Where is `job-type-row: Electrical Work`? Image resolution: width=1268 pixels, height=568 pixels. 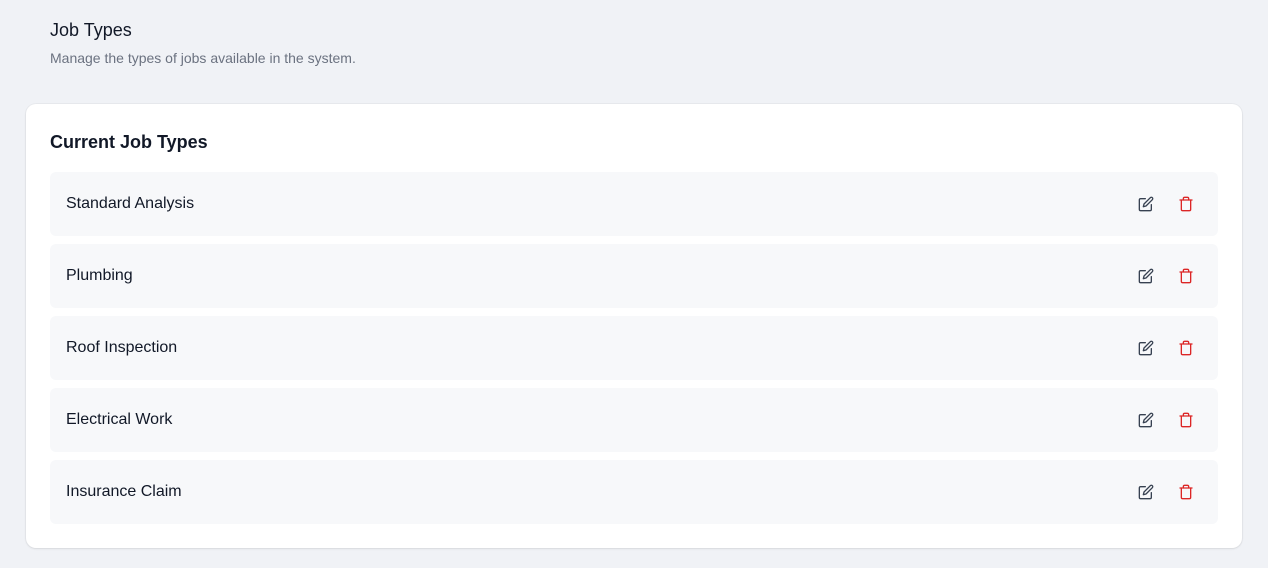 job-type-row: Electrical Work is located at coordinates (634, 420).